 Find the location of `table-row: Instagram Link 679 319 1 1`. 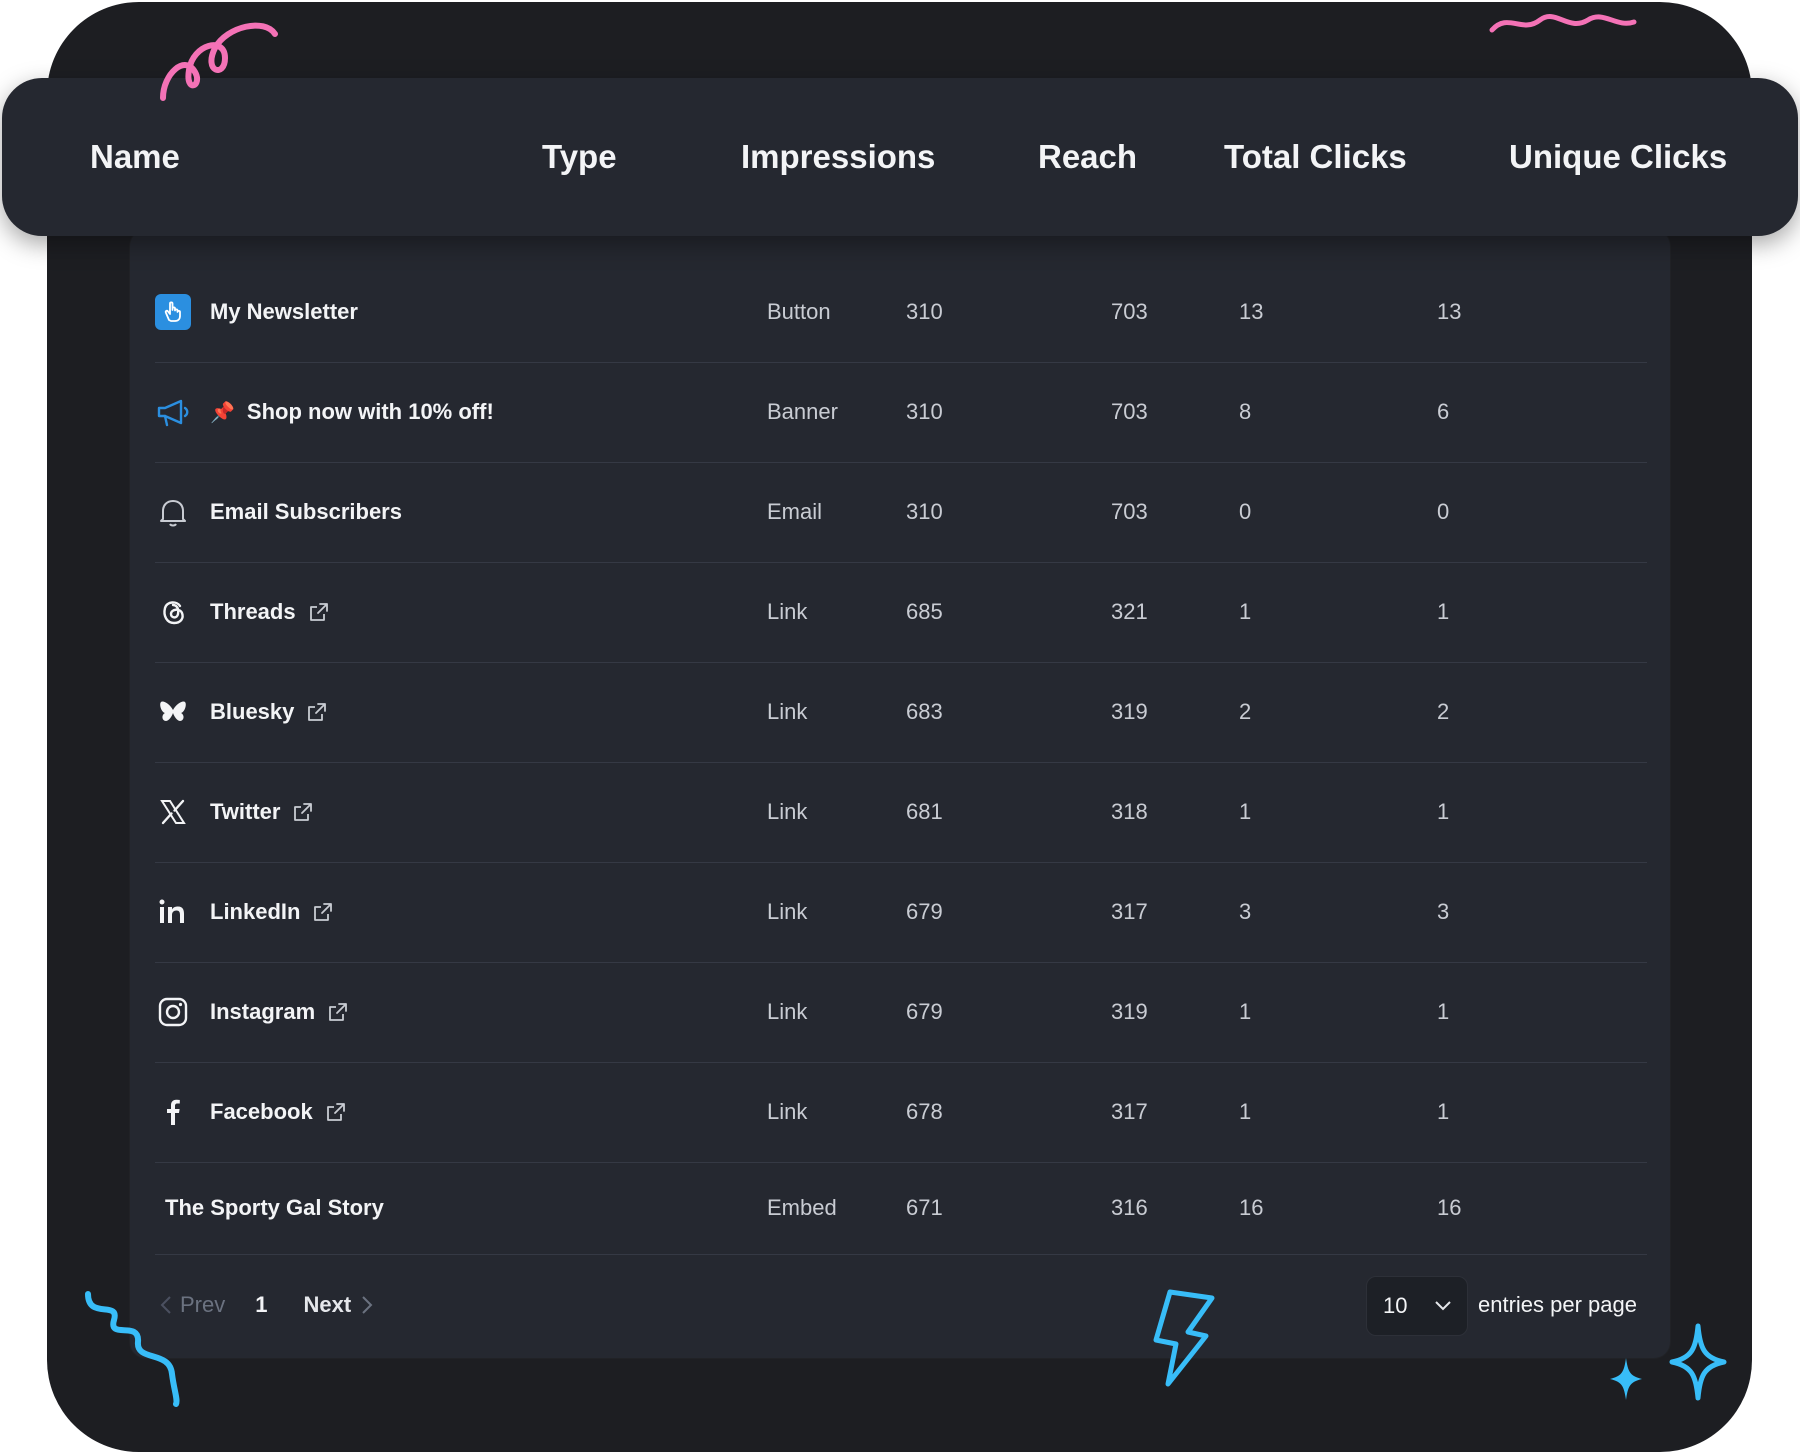

table-row: Instagram Link 679 319 1 1 is located at coordinates (901, 1012).